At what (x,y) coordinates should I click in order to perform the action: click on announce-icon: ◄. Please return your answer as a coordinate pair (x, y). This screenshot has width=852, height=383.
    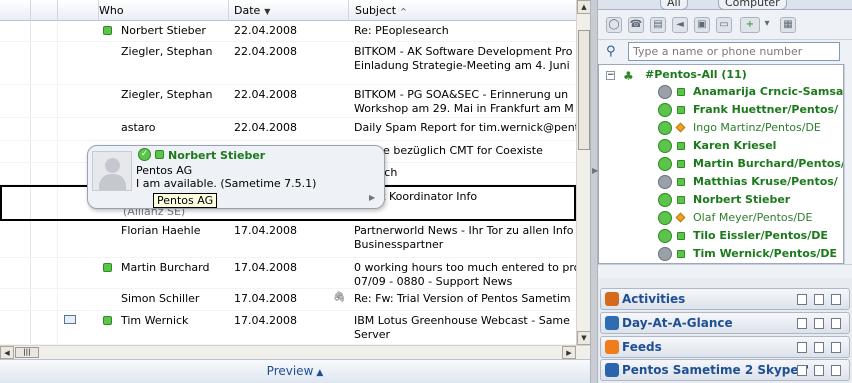
    Looking at the image, I should click on (680, 25).